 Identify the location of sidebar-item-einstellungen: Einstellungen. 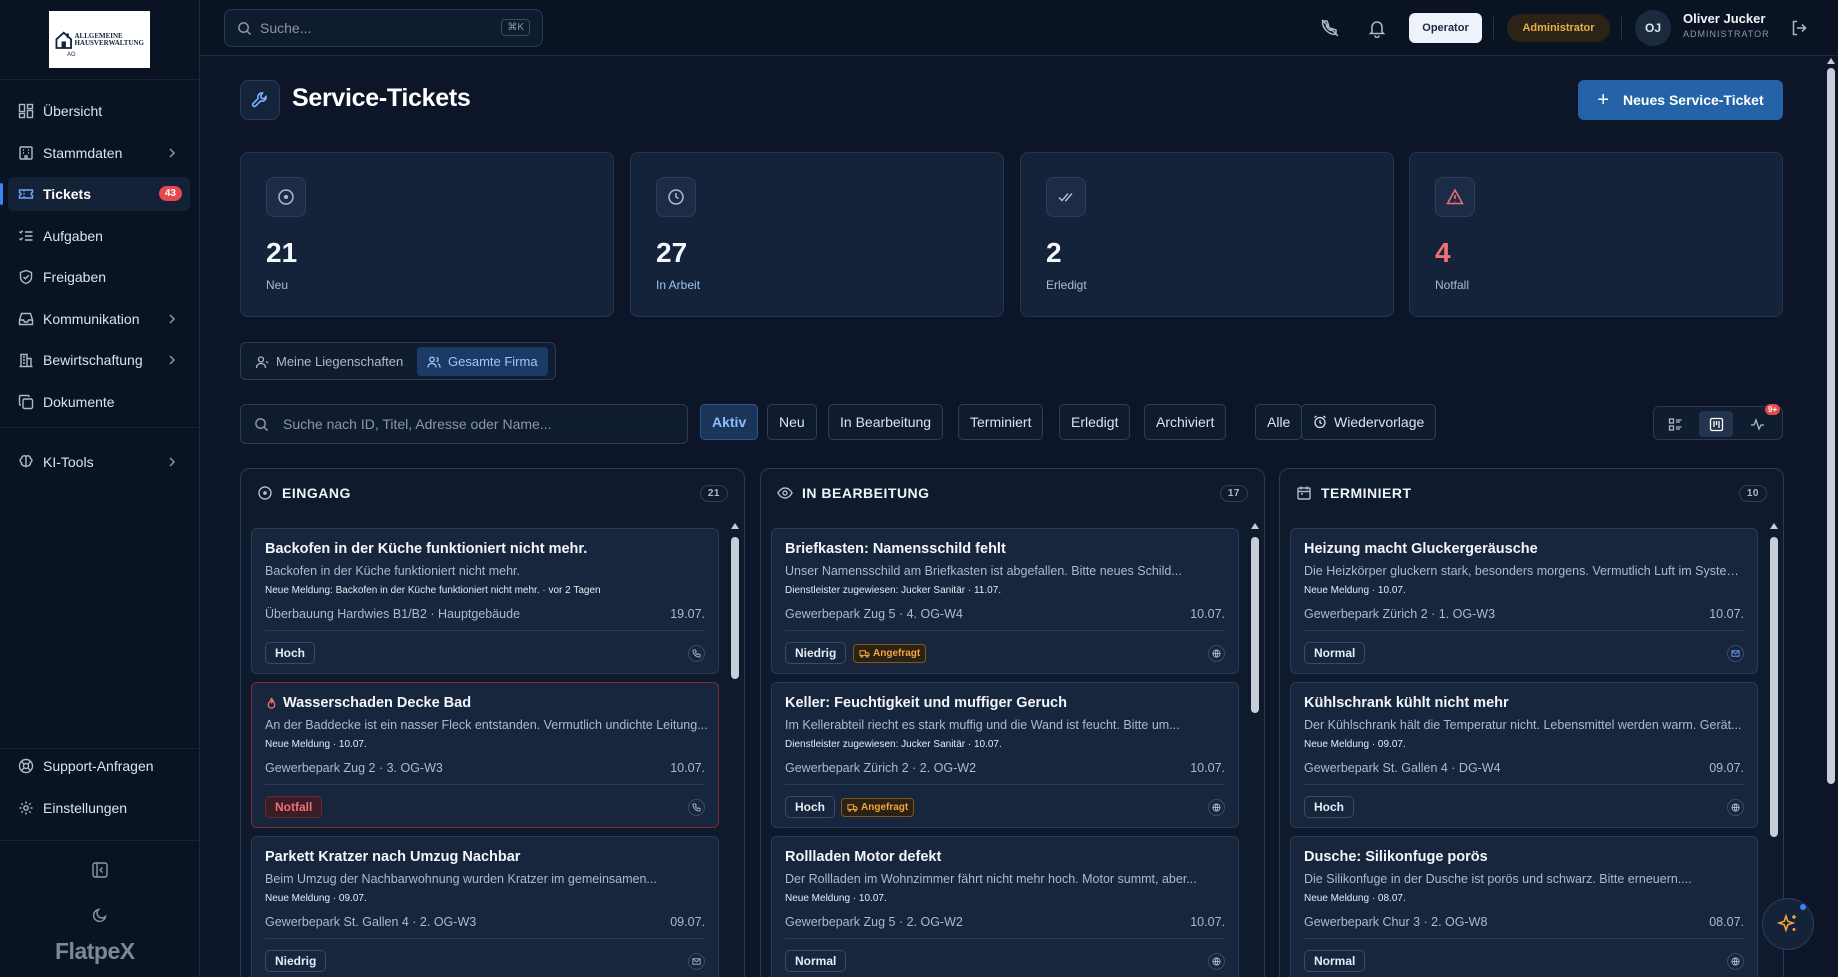
(99, 808).